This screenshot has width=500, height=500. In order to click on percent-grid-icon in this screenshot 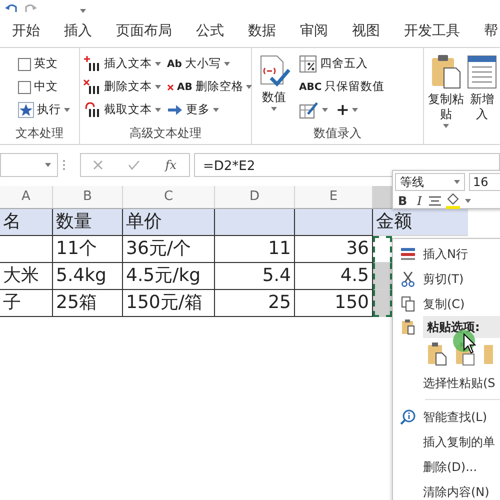, I will do `click(308, 64)`.